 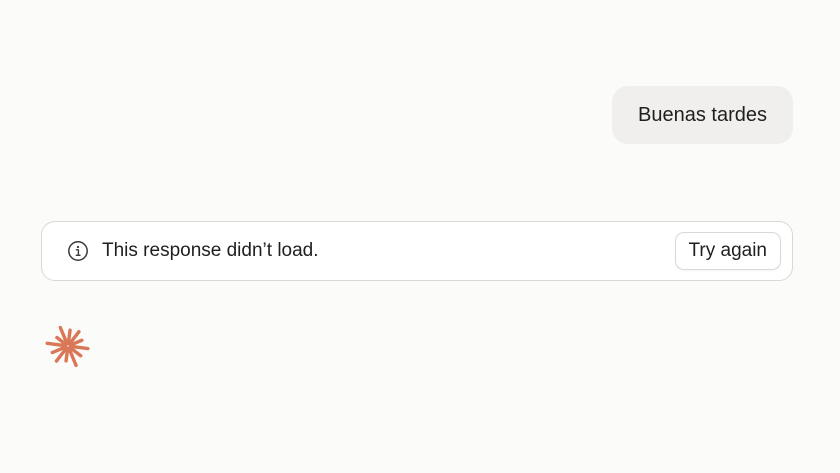 I want to click on spark-icon, so click(x=68, y=346).